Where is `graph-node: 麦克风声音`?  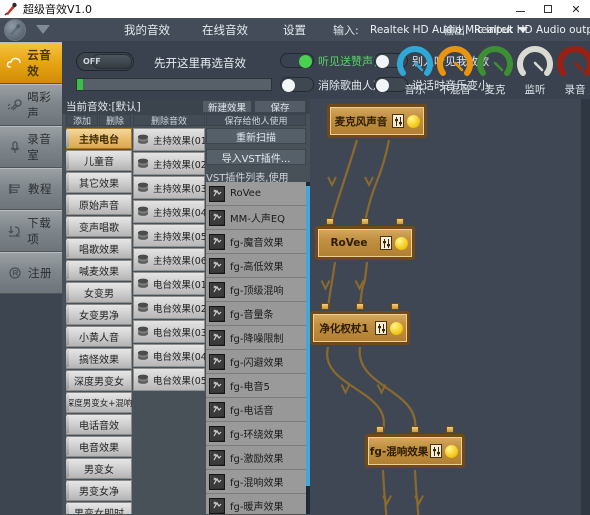 graph-node: 麦克风声音 is located at coordinates (377, 121).